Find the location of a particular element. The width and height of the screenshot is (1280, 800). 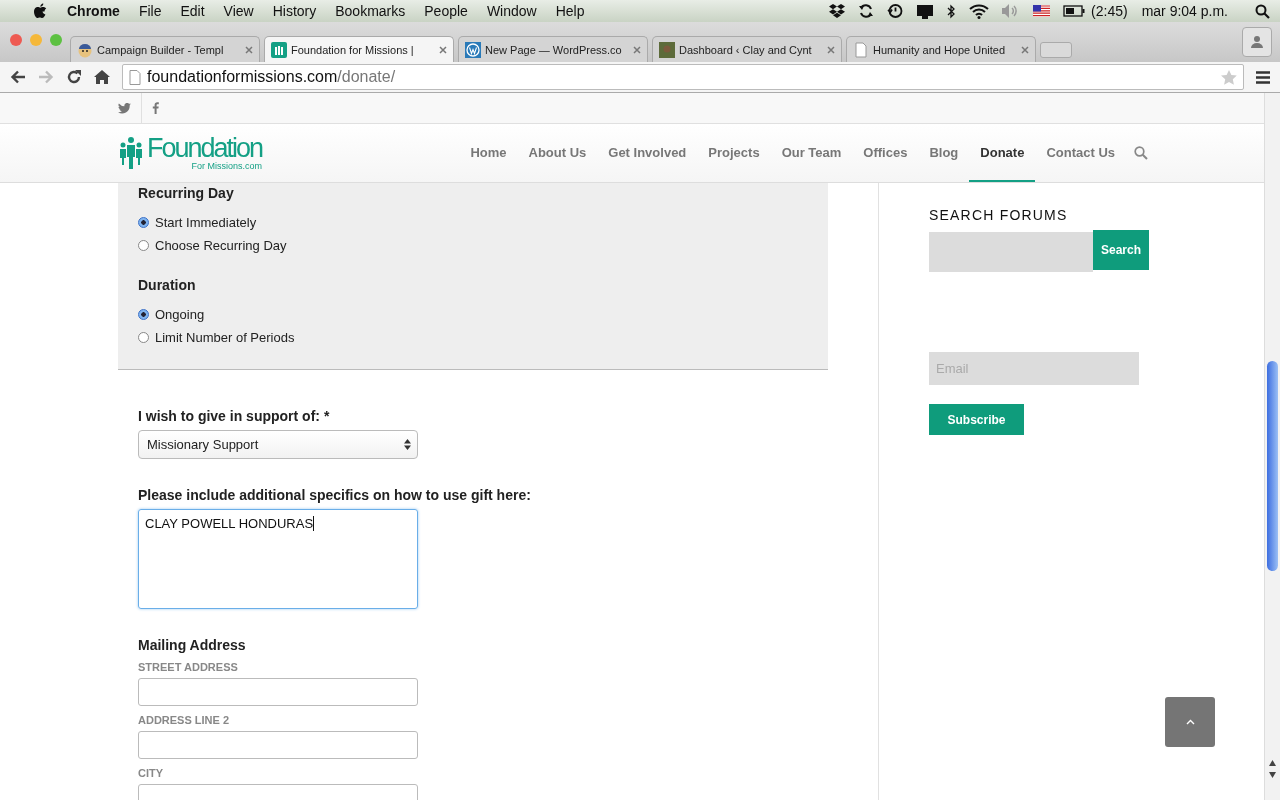

menubar-clock: mar 9:04 p.m. is located at coordinates (1184, 11).